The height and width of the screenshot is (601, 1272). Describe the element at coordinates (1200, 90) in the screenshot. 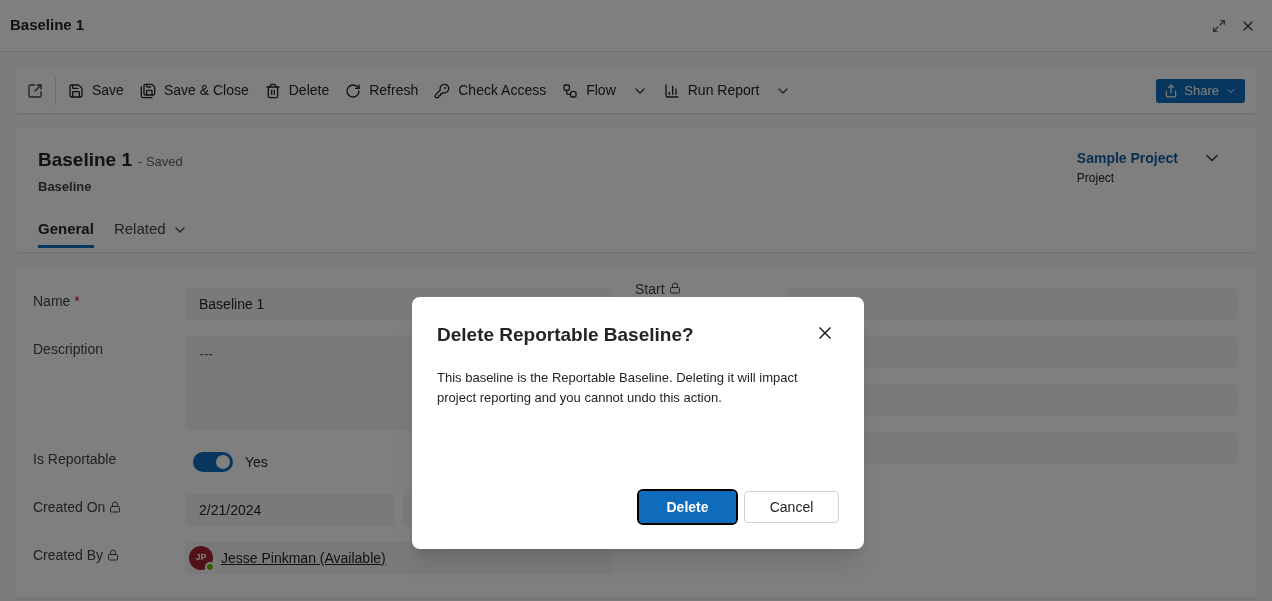

I see `share-button: Share` at that location.